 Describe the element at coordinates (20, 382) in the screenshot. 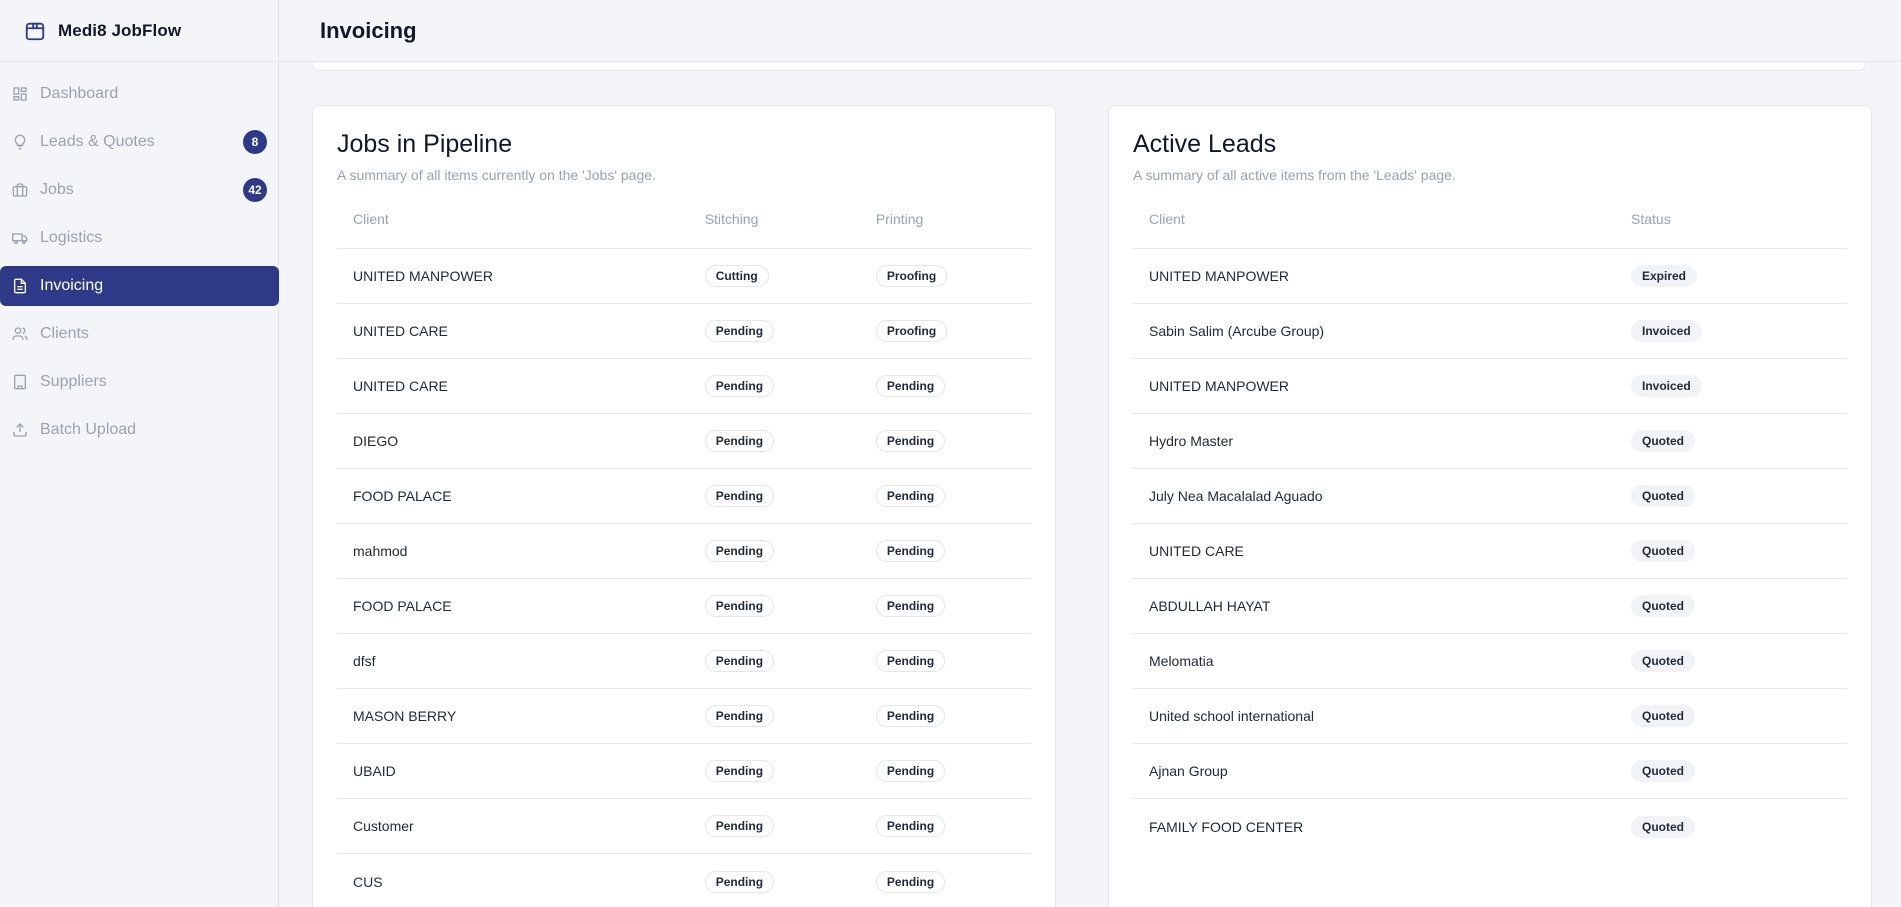

I see `building-icon` at that location.